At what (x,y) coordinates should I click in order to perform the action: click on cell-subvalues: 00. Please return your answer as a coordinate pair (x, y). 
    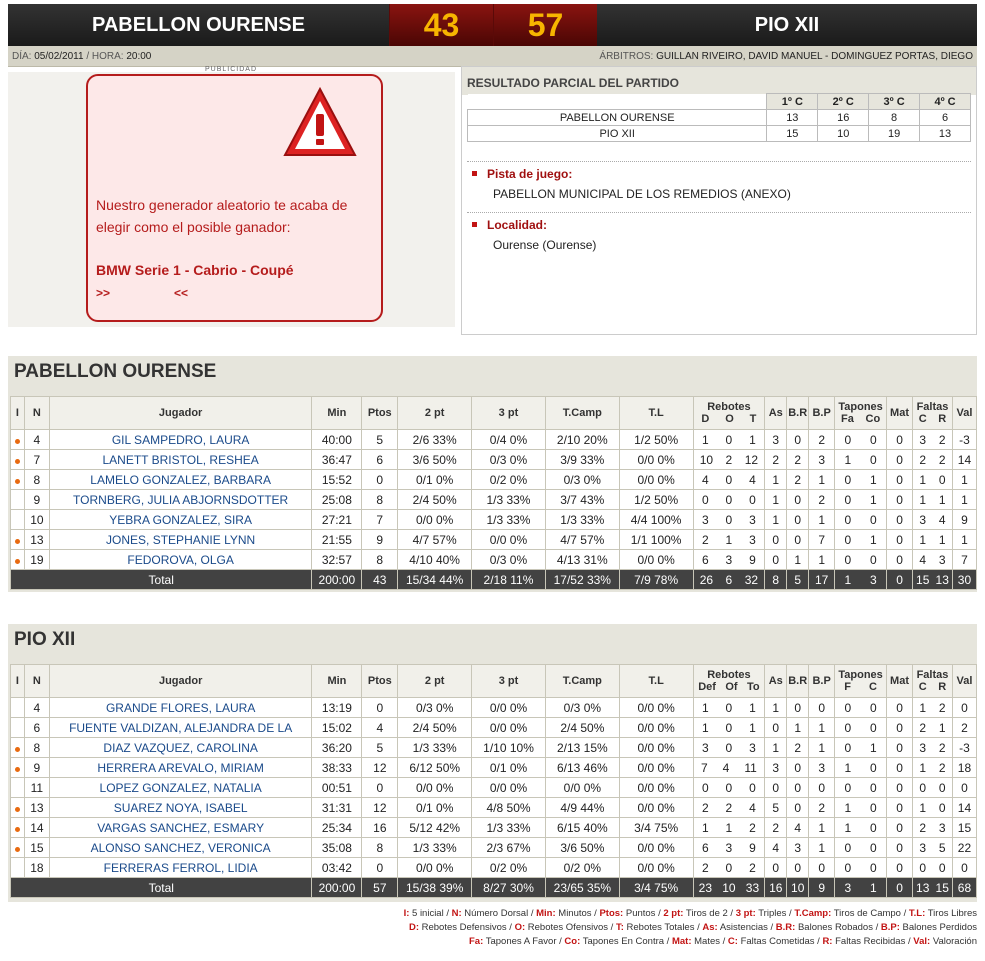
    Looking at the image, I should click on (932, 868).